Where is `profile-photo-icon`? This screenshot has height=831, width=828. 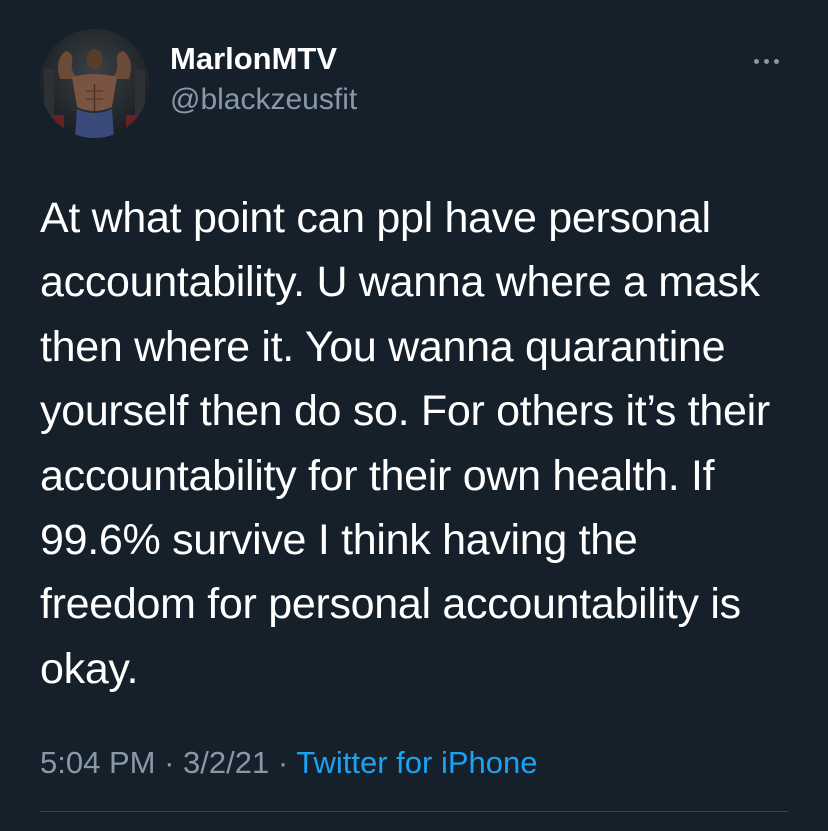 profile-photo-icon is located at coordinates (94, 83).